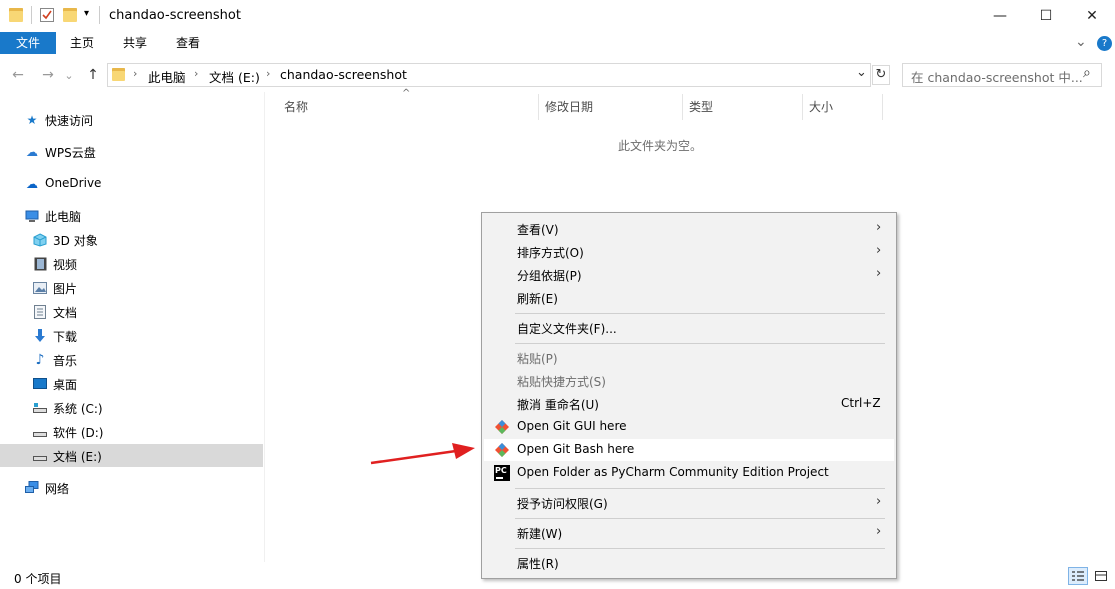  What do you see at coordinates (689, 427) in the screenshot?
I see `menu-item-open-git-gui: Open Git GUI here` at bounding box center [689, 427].